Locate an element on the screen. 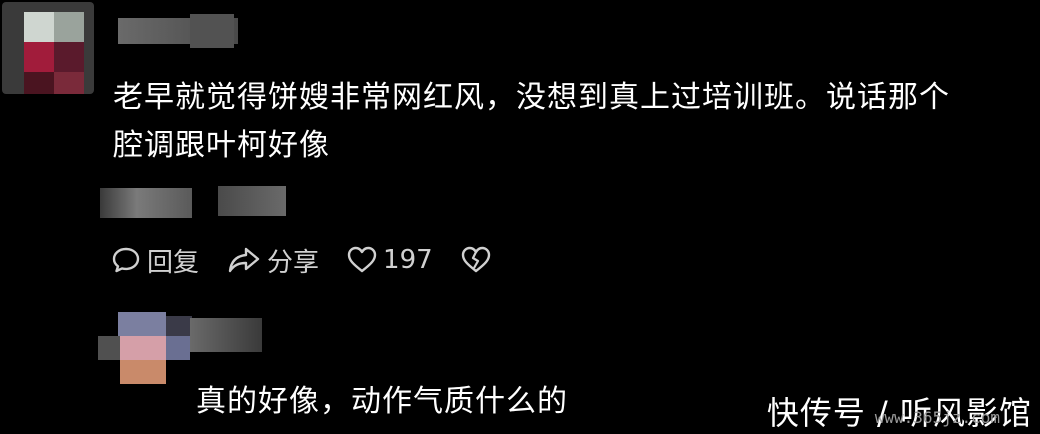  comment-actions: 回复 分享 197 is located at coordinates (315, 260).